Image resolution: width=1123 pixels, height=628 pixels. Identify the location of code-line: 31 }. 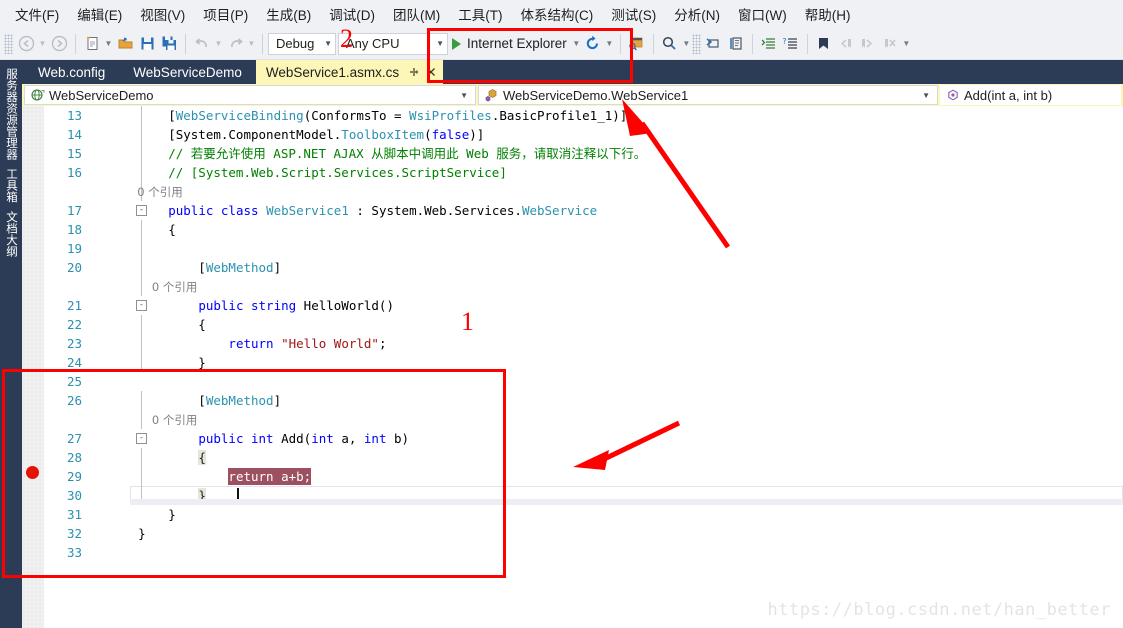
(583, 514).